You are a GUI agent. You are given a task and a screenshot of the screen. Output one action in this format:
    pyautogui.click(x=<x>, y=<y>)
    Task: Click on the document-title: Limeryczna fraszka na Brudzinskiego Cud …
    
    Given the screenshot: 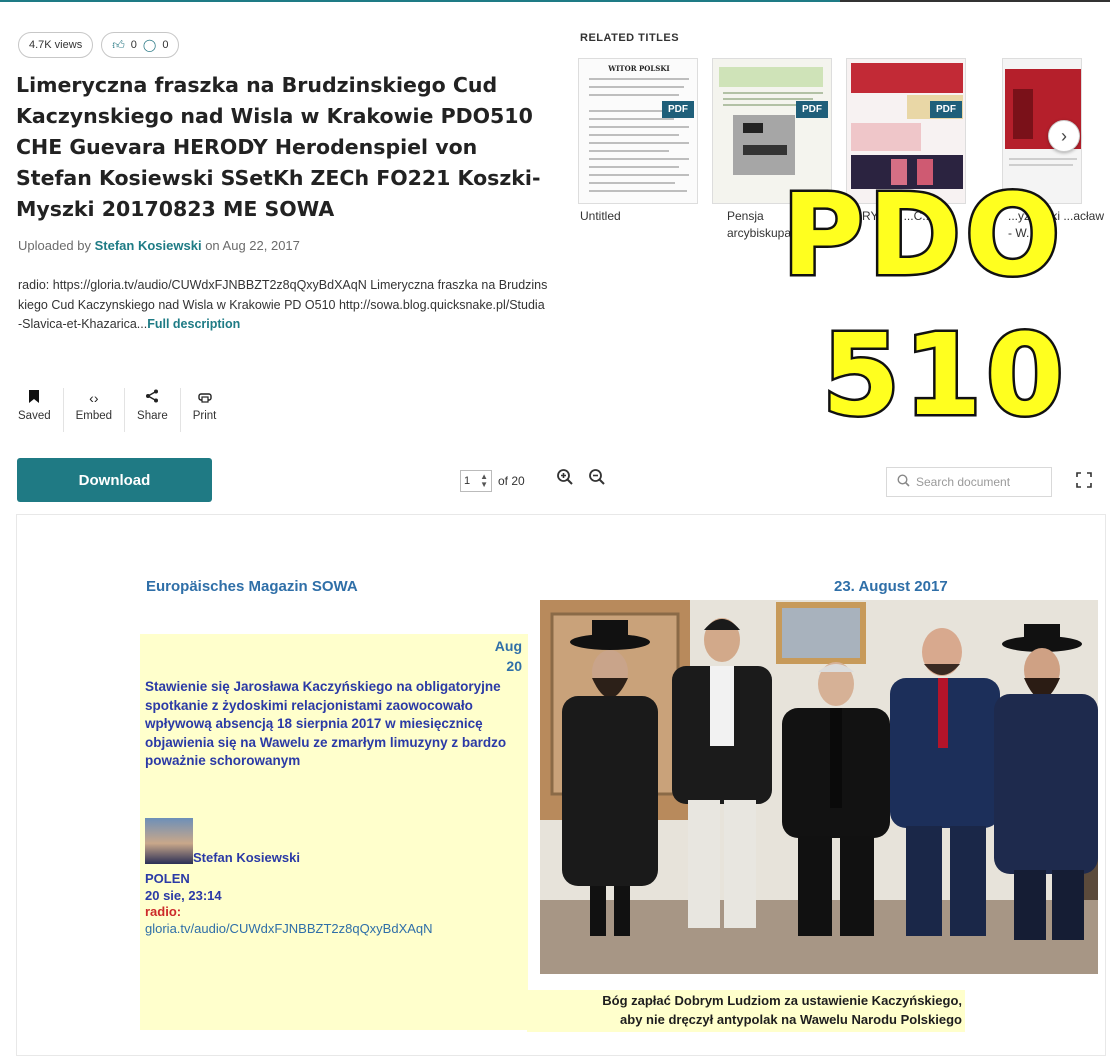 What is the action you would take?
    pyautogui.click(x=278, y=147)
    